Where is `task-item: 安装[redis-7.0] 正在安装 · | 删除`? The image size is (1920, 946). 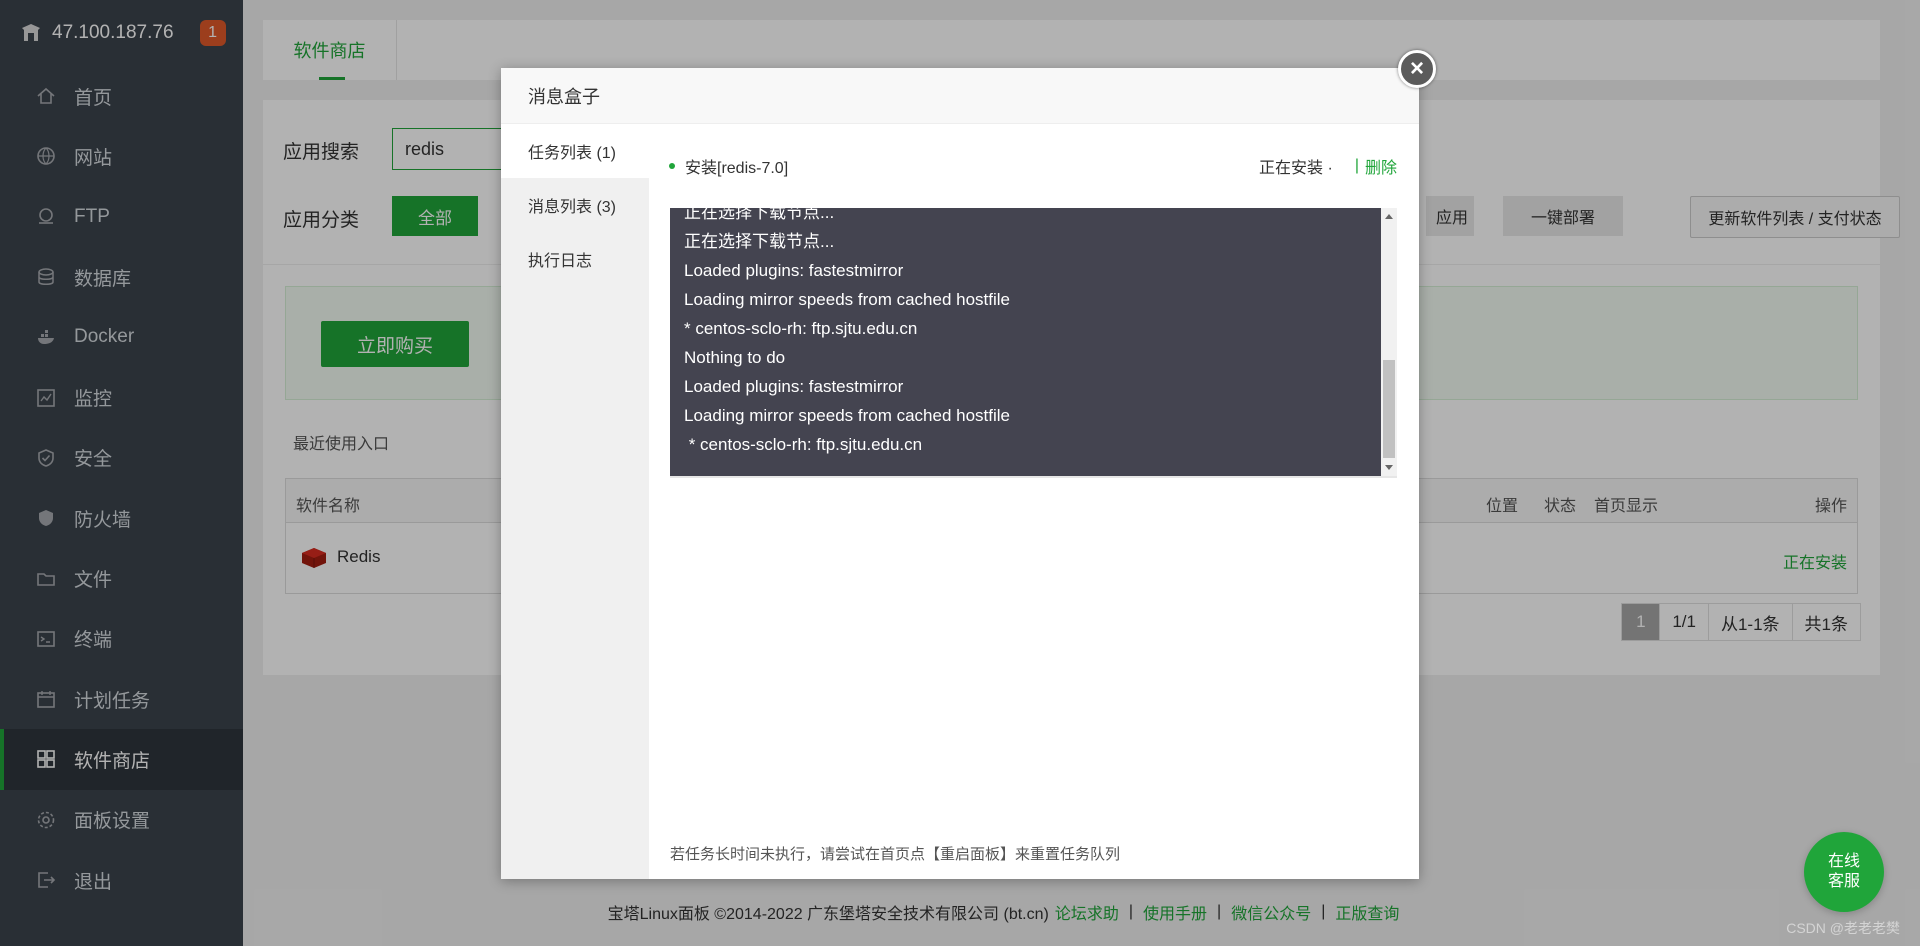 task-item: 安装[redis-7.0] 正在安装 · | 删除 is located at coordinates (1033, 166).